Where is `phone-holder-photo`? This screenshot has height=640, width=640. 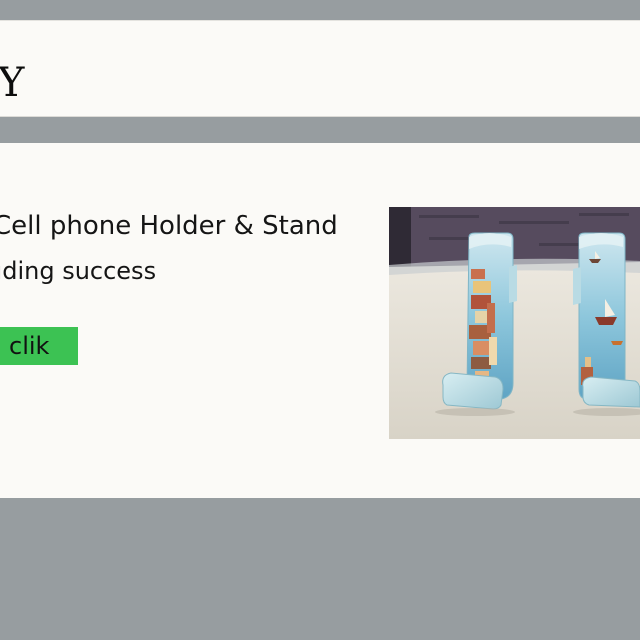
phone-holder-photo is located at coordinates (514, 323).